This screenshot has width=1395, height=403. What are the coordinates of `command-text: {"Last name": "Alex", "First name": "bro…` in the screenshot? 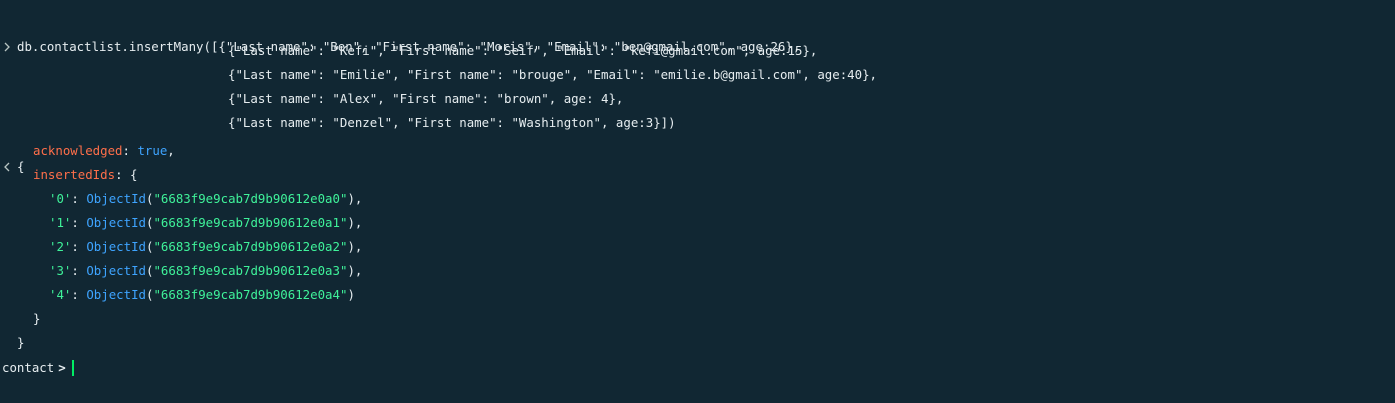 It's located at (426, 98).